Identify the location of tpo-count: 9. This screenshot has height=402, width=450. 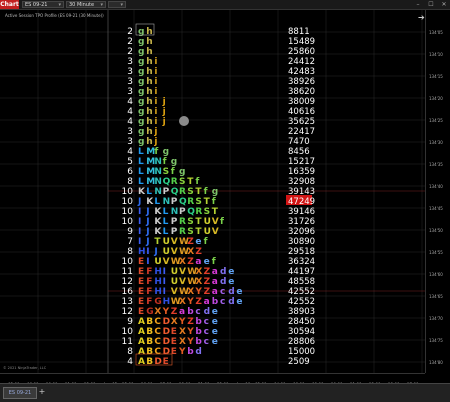
(130, 232).